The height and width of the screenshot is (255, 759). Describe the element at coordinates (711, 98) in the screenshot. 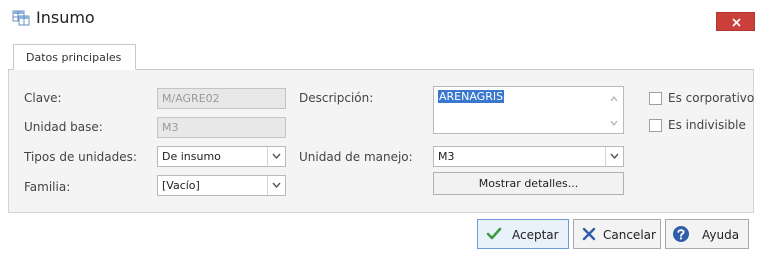

I see `es-corporativo-label: Es corporativo` at that location.